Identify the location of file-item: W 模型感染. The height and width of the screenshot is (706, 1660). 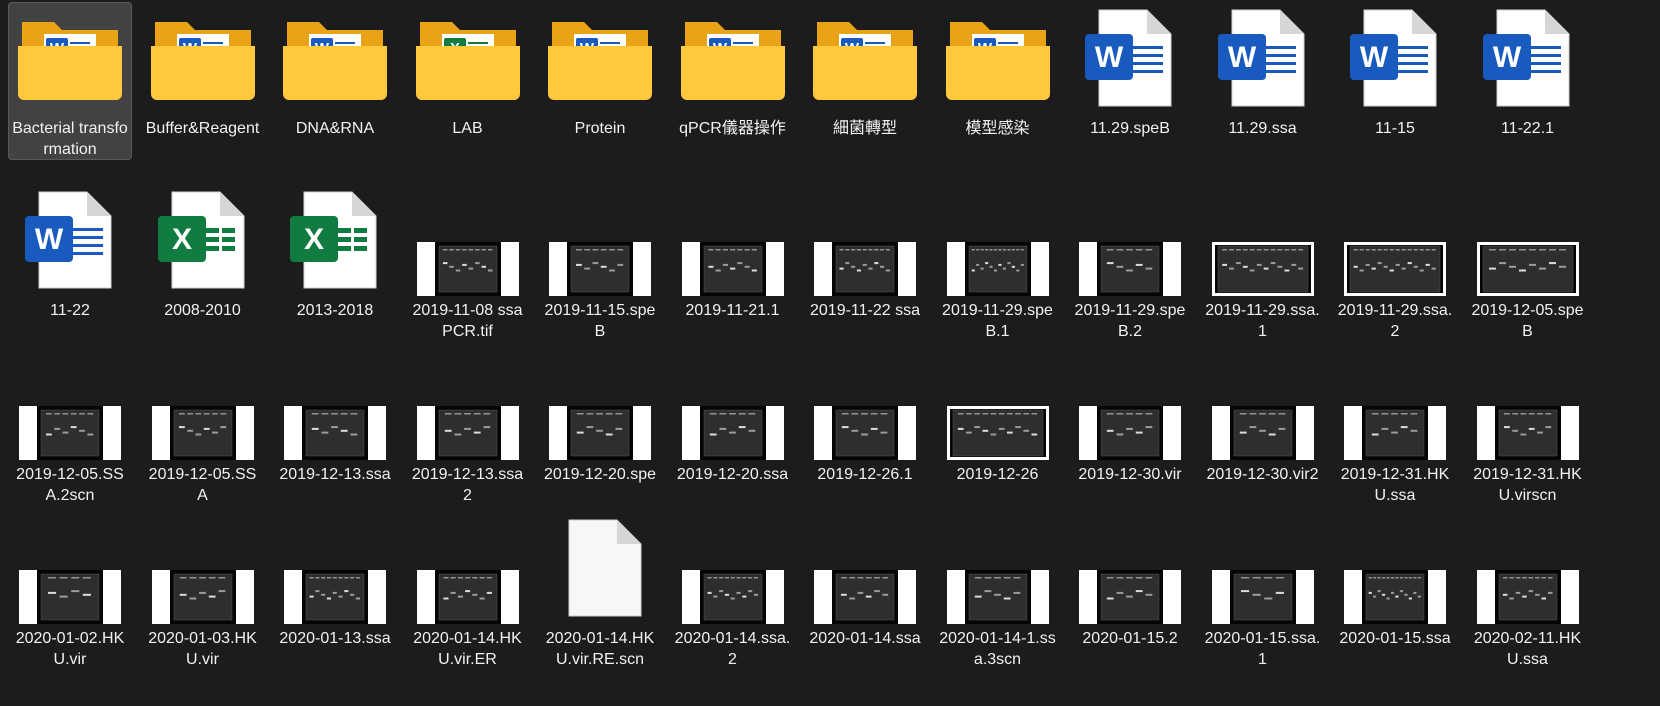
(998, 70).